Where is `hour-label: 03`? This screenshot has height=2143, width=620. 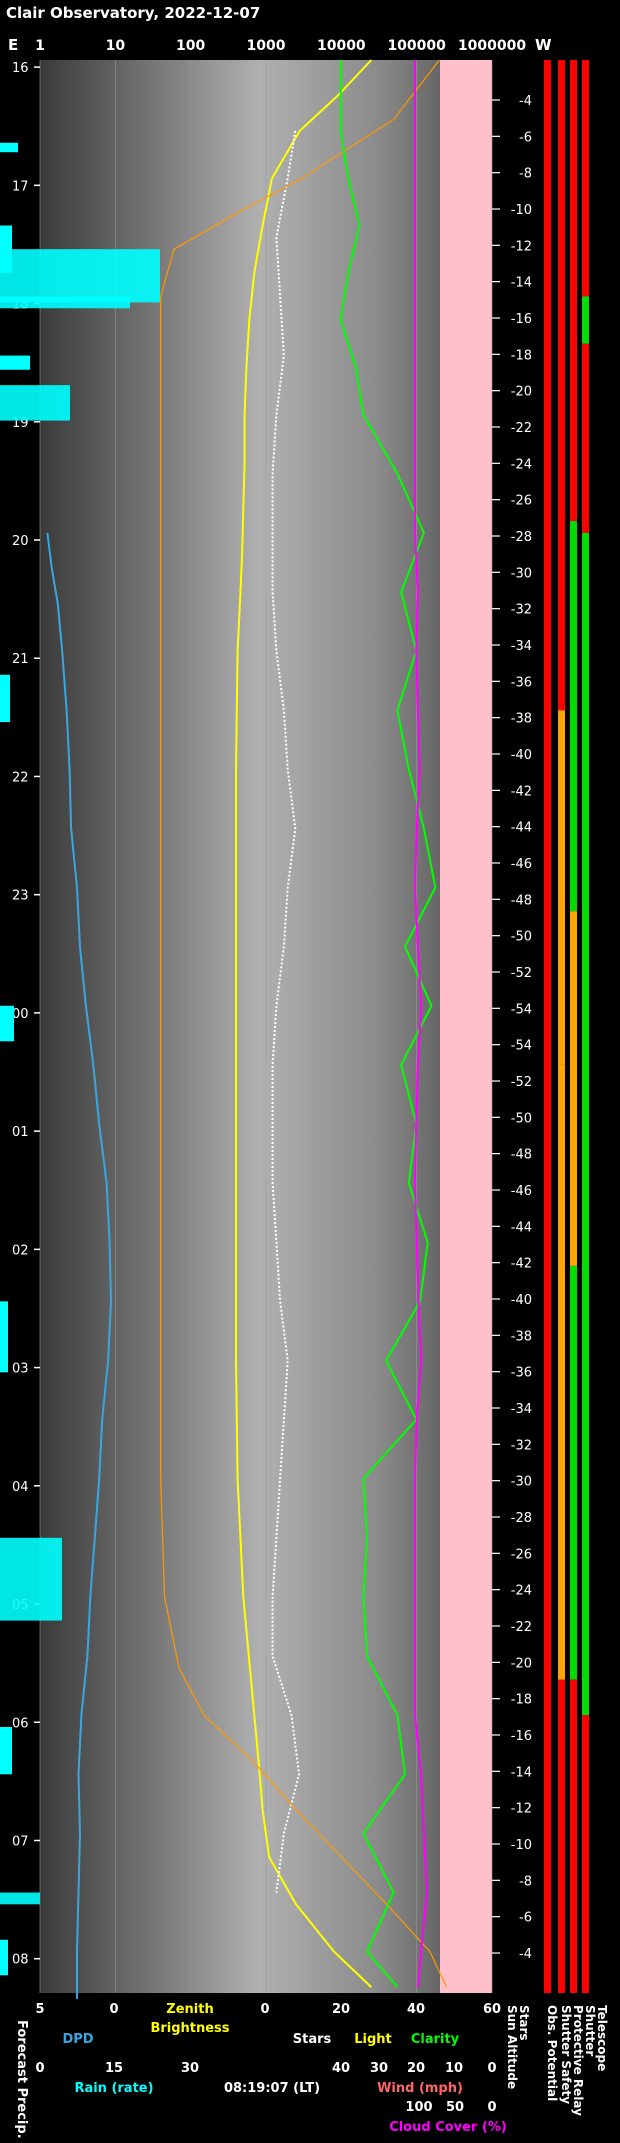
hour-label: 03 is located at coordinates (20, 1369).